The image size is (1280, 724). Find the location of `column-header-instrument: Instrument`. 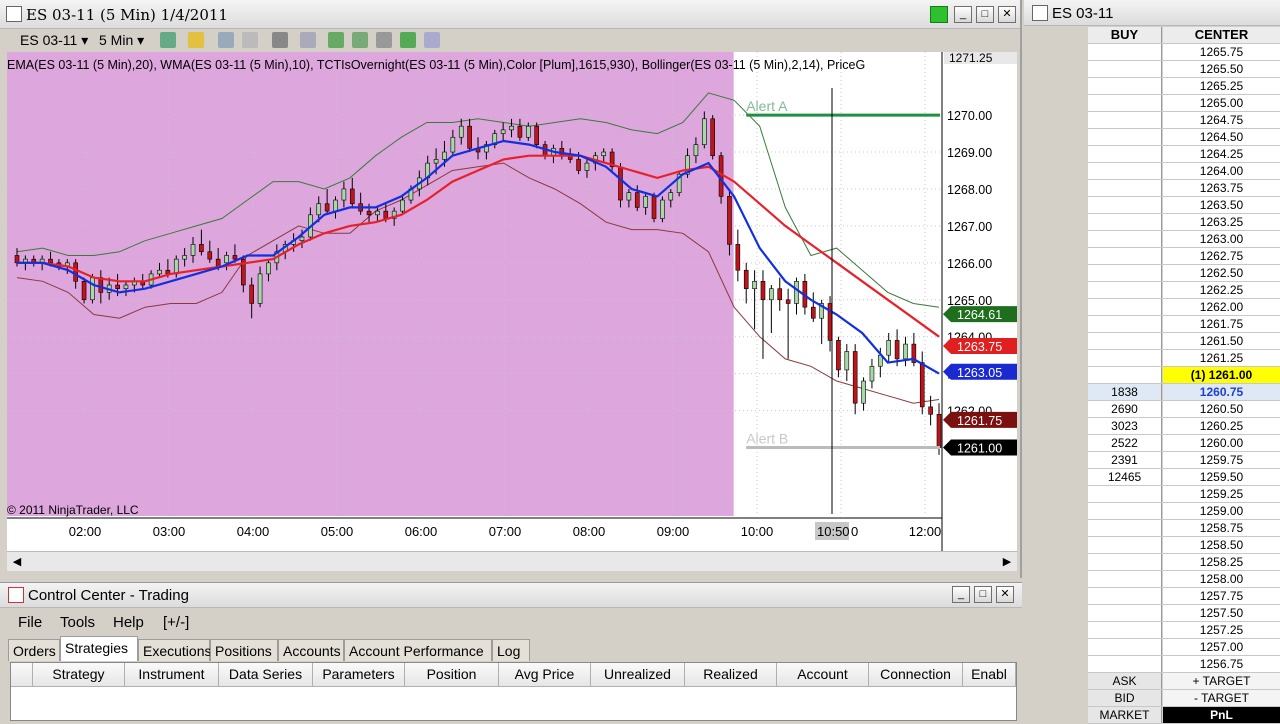

column-header-instrument: Instrument is located at coordinates (172, 675).